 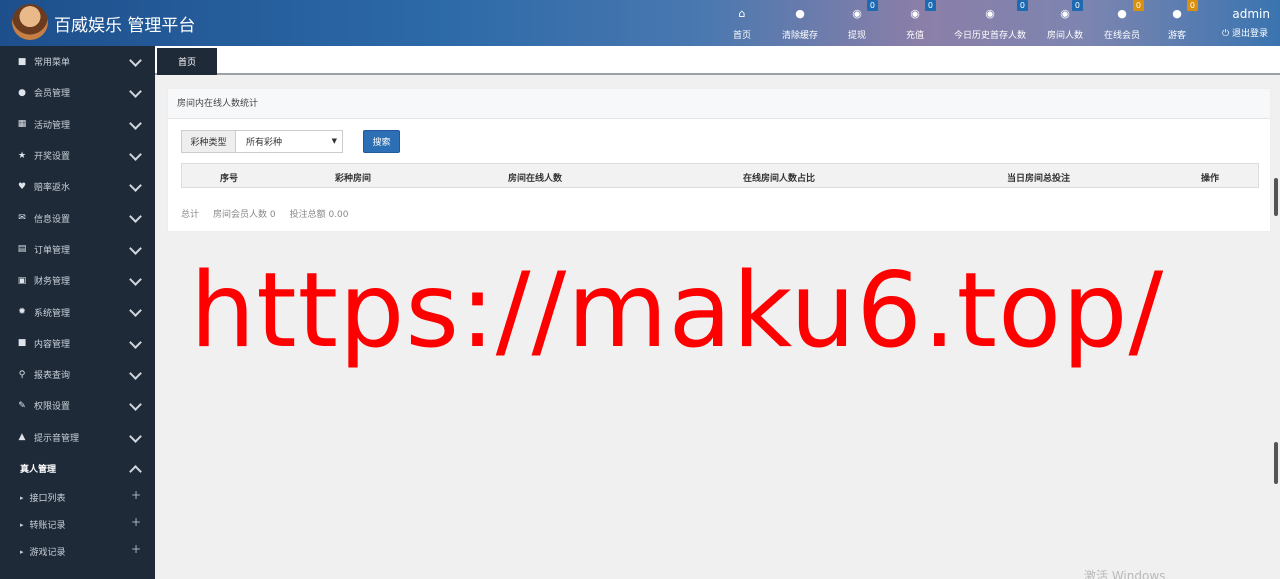 What do you see at coordinates (22, 343) in the screenshot?
I see `content-icon: ■` at bounding box center [22, 343].